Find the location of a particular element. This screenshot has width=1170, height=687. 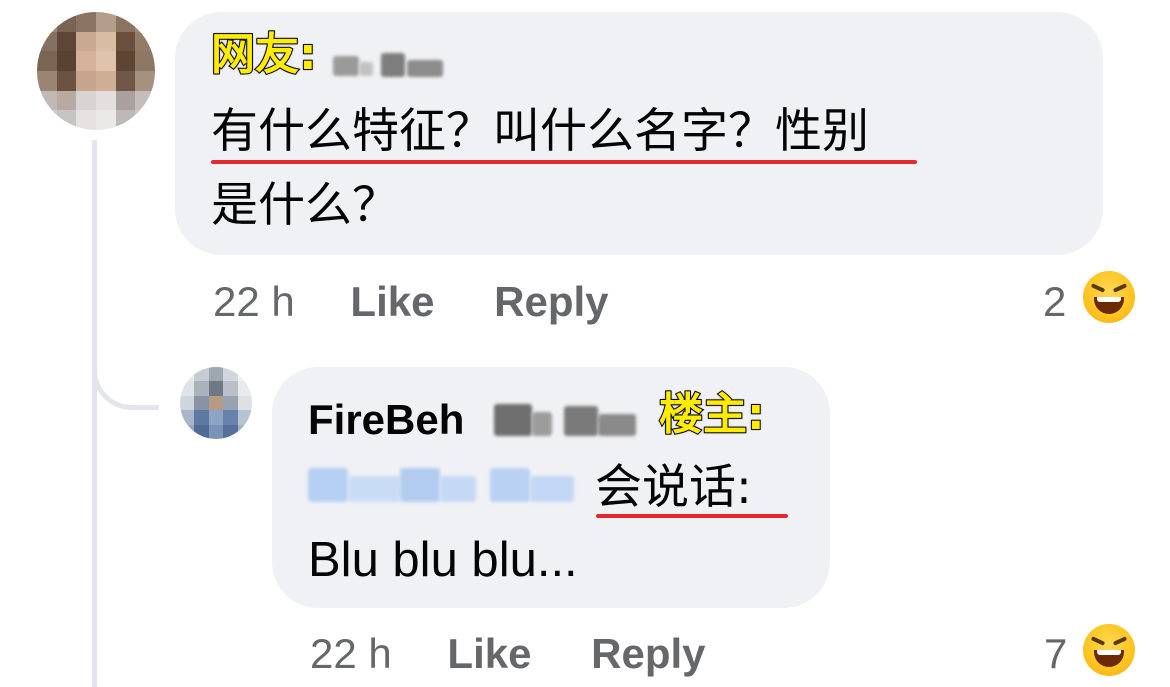

avatar-commenter is located at coordinates (96, 71).